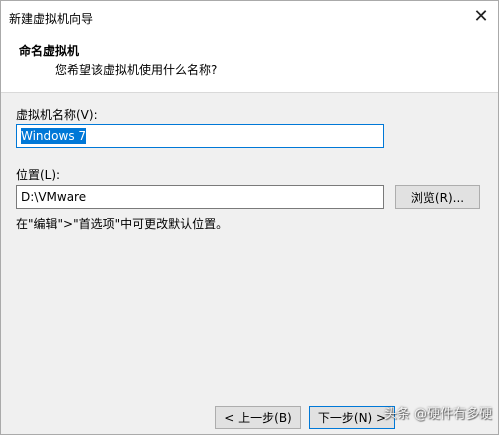  Describe the element at coordinates (258, 417) in the screenshot. I see `back-button: < 上一步(B)` at that location.